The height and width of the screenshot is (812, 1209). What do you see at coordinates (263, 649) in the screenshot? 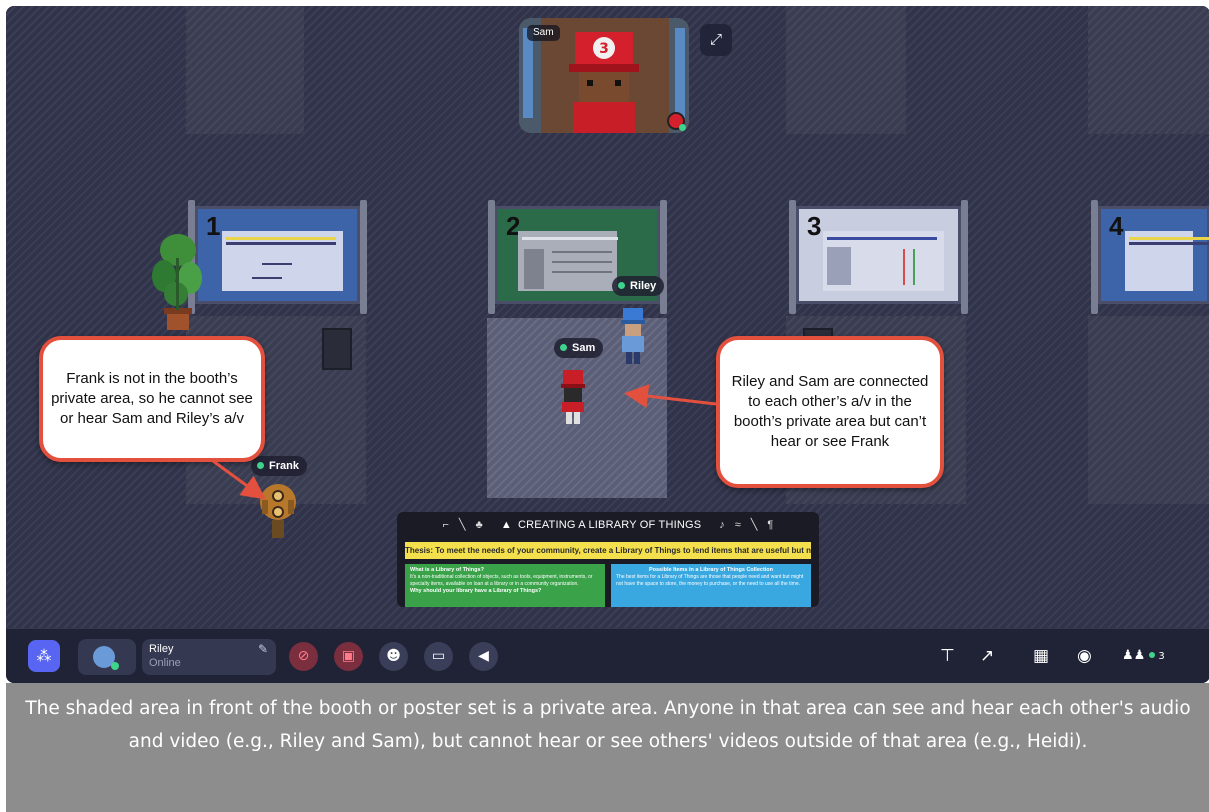
I see `edit-icon: ✎` at bounding box center [263, 649].